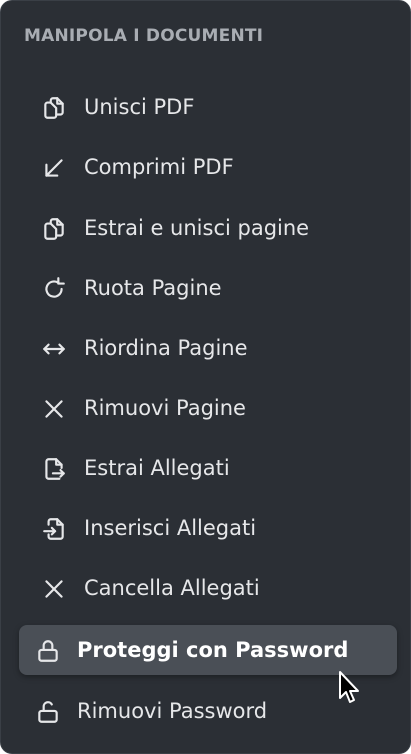  I want to click on menu-item-rimuovi-pagine: Rimuovi Pagine, so click(208, 408).